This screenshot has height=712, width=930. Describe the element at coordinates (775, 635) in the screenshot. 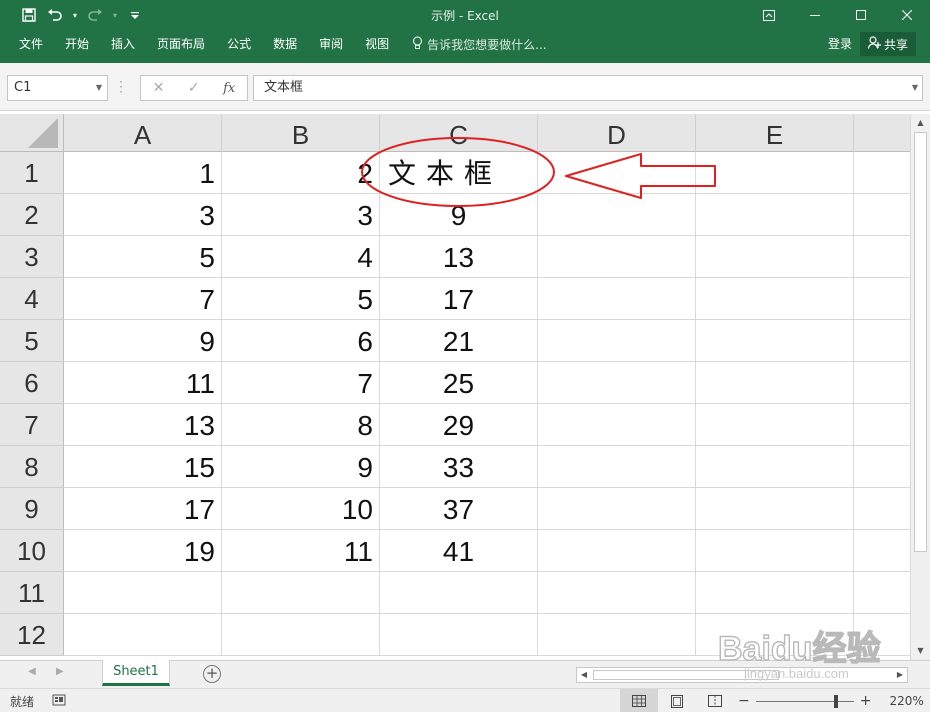

I see `cell-e12` at that location.